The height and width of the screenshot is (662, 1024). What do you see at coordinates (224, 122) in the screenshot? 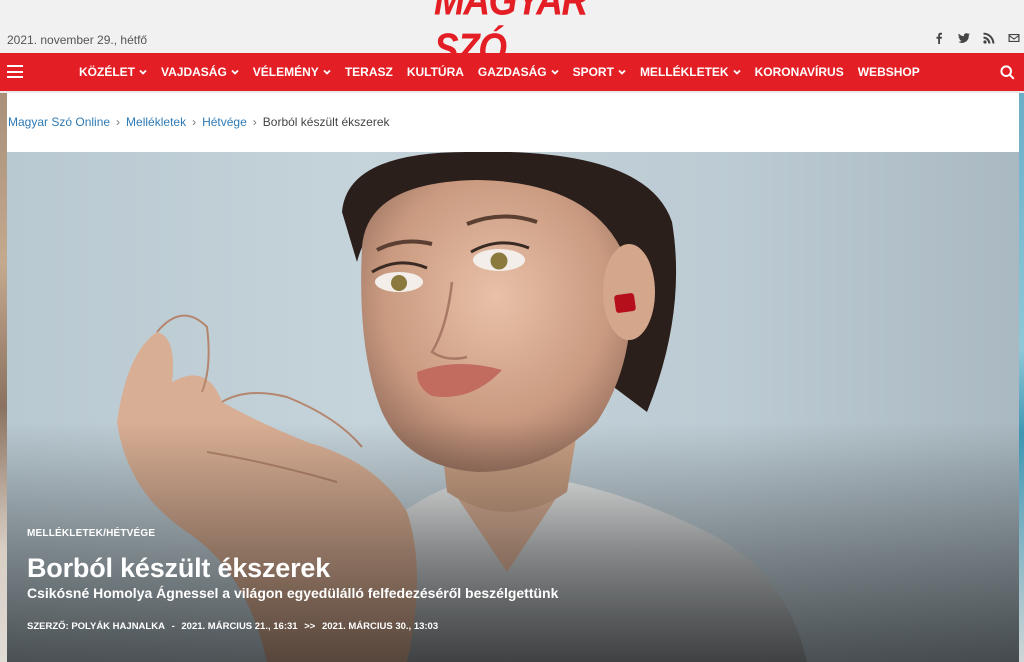
I see `breadcrumb-link-hetvege: Hétvége` at bounding box center [224, 122].